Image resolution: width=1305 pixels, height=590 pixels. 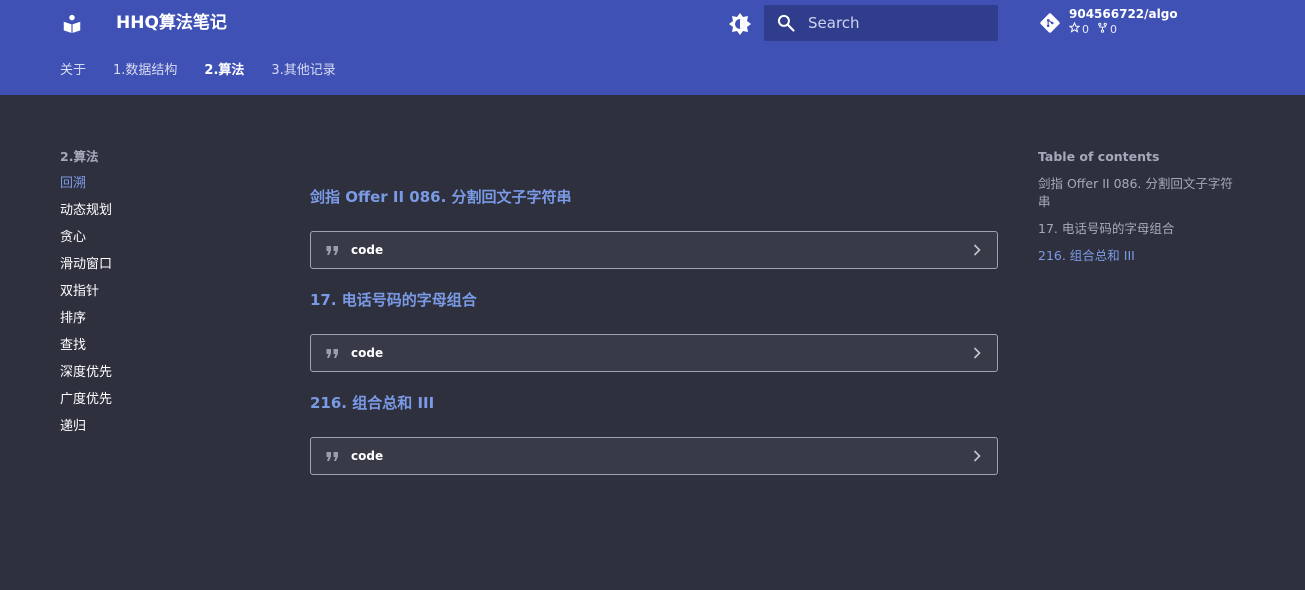 What do you see at coordinates (73, 71) in the screenshot?
I see `tab-about: 关于` at bounding box center [73, 71].